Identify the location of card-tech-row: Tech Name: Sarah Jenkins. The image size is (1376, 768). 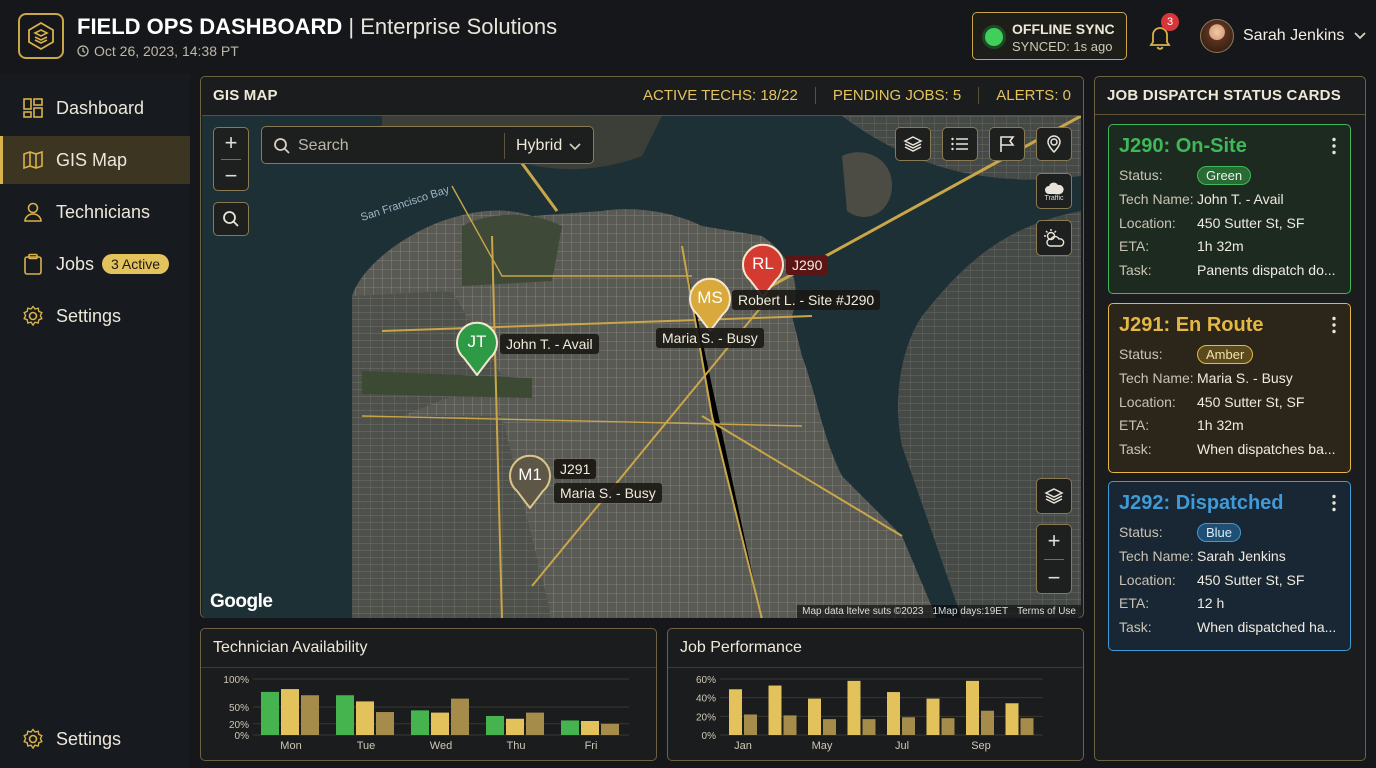
(1202, 556).